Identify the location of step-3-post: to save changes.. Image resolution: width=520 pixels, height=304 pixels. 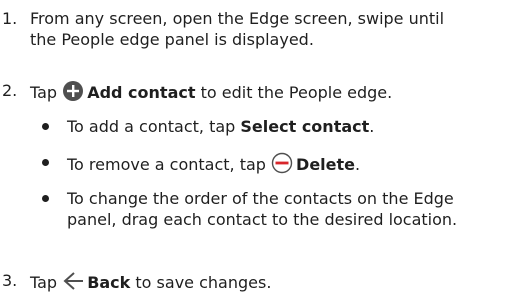
(203, 282).